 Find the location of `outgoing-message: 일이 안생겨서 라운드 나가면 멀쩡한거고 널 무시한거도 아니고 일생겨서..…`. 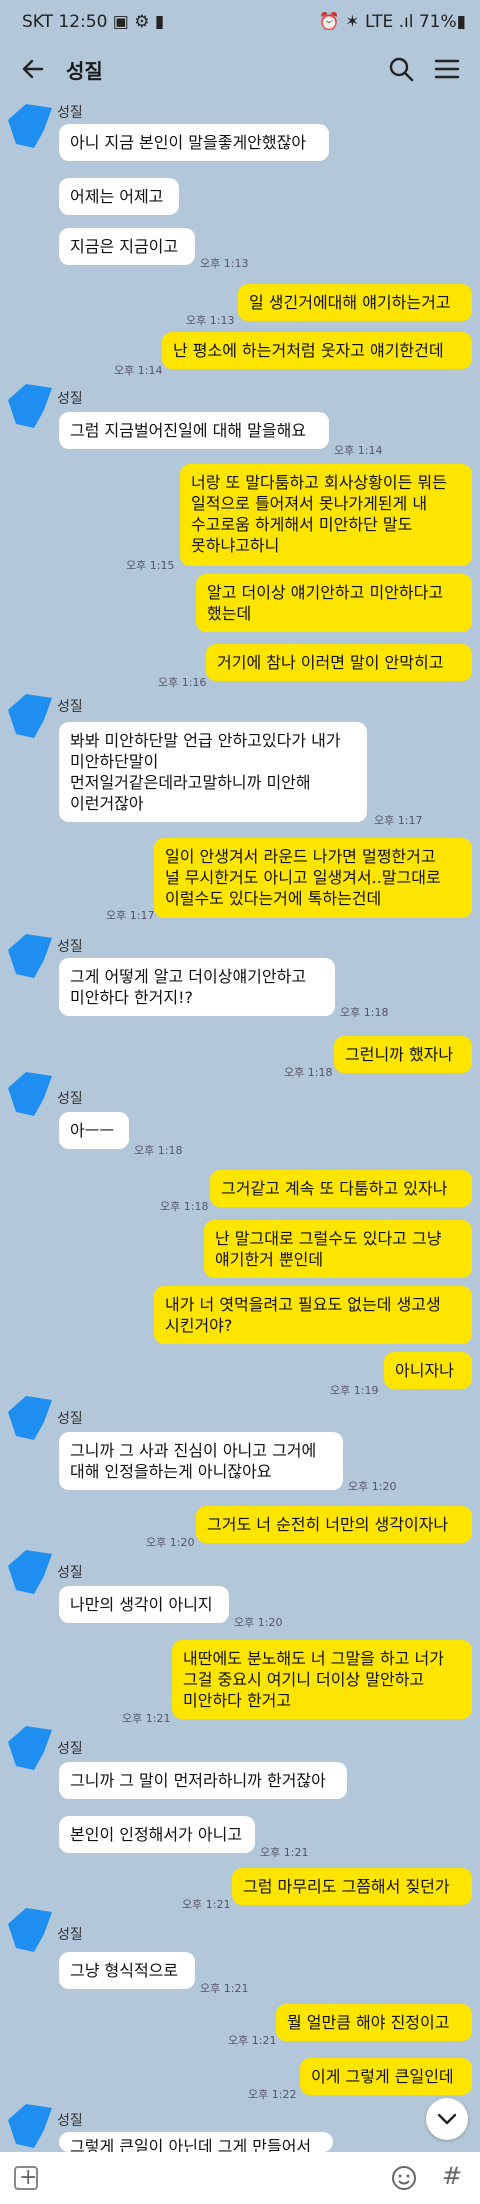

outgoing-message: 일이 안생겨서 라운드 나가면 멀쩡한거고 널 무시한거도 아니고 일생겨서..… is located at coordinates (313, 878).